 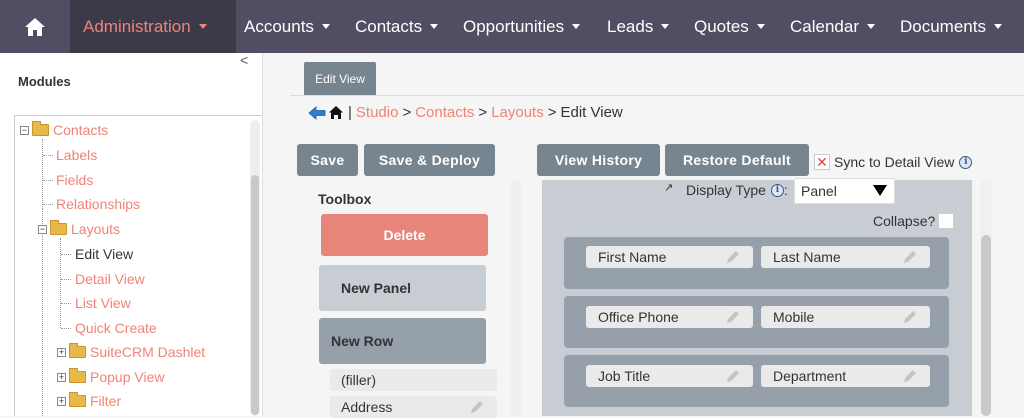 What do you see at coordinates (951, 26) in the screenshot?
I see `nav-documents: Documents` at bounding box center [951, 26].